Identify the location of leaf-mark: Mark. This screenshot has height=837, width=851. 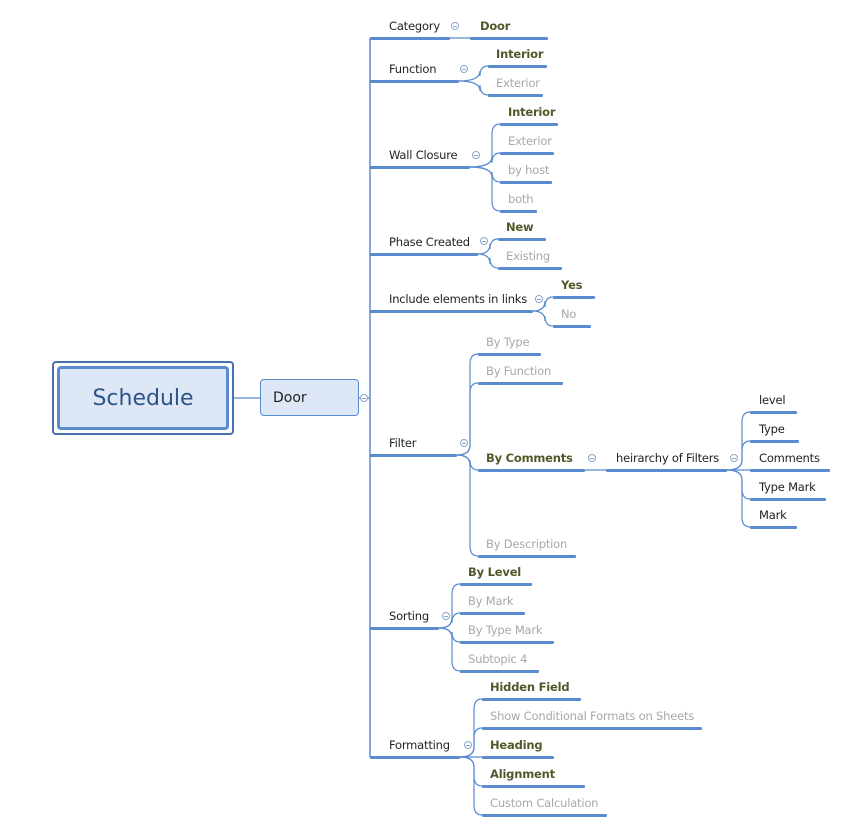
(773, 515).